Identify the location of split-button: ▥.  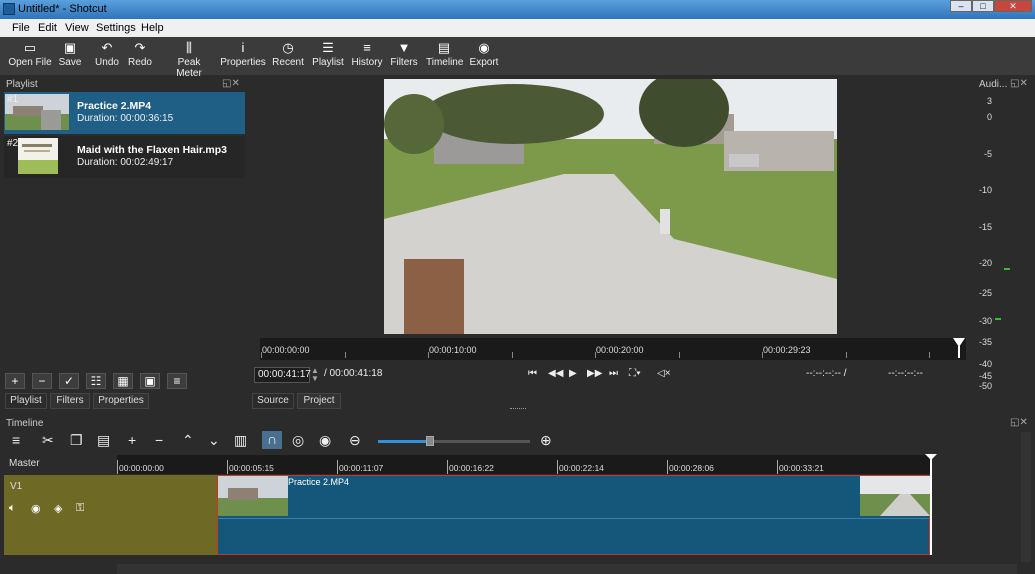
(240, 440).